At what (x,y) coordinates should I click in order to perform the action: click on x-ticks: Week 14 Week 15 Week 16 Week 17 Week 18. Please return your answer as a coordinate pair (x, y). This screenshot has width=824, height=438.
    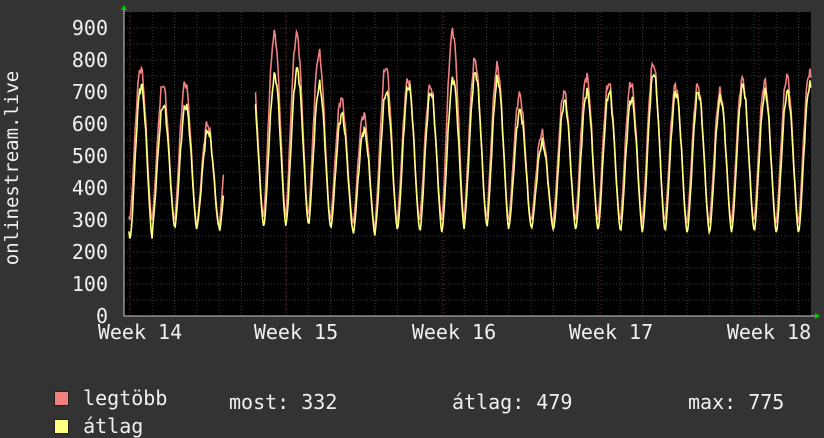
    Looking at the image, I should click on (454, 332).